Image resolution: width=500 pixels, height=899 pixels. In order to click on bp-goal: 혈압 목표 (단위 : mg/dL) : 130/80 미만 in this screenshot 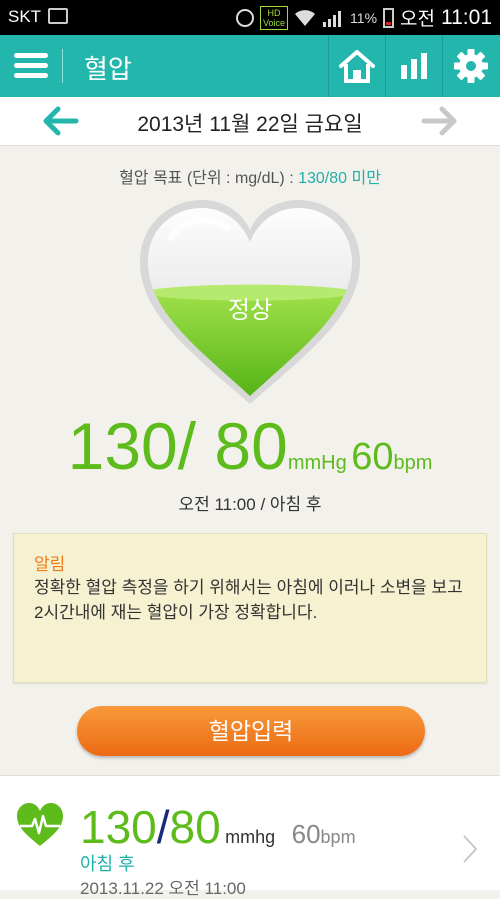, I will do `click(250, 176)`.